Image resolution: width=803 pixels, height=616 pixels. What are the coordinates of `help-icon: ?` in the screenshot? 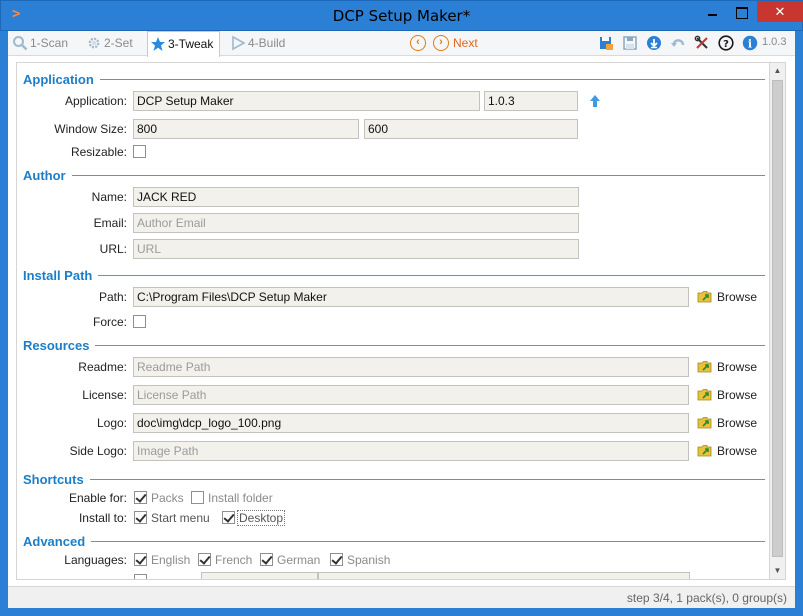 It's located at (726, 43).